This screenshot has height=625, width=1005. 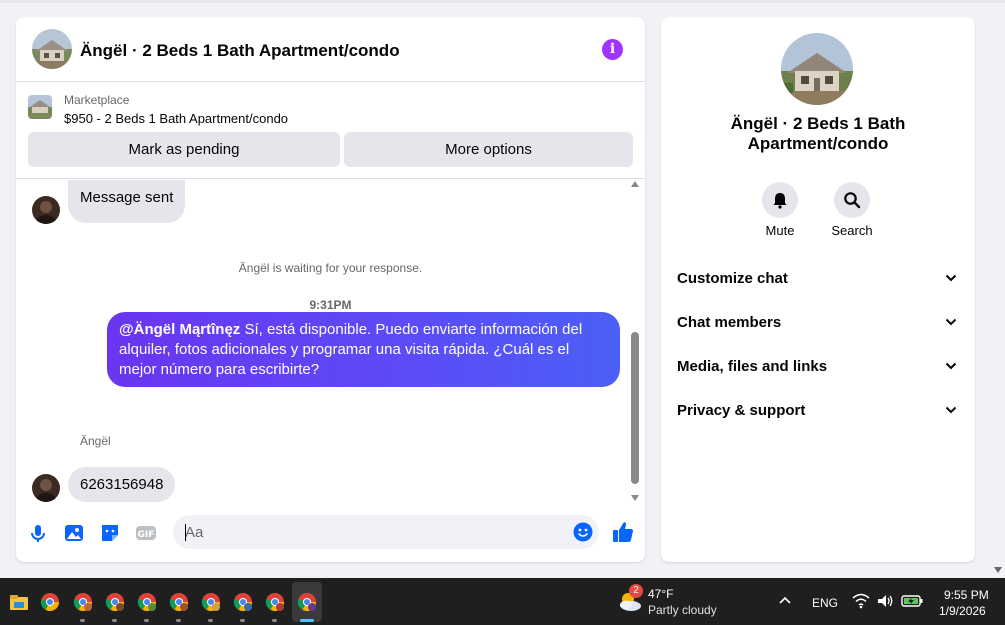 I want to click on top-strip, so click(x=502, y=1).